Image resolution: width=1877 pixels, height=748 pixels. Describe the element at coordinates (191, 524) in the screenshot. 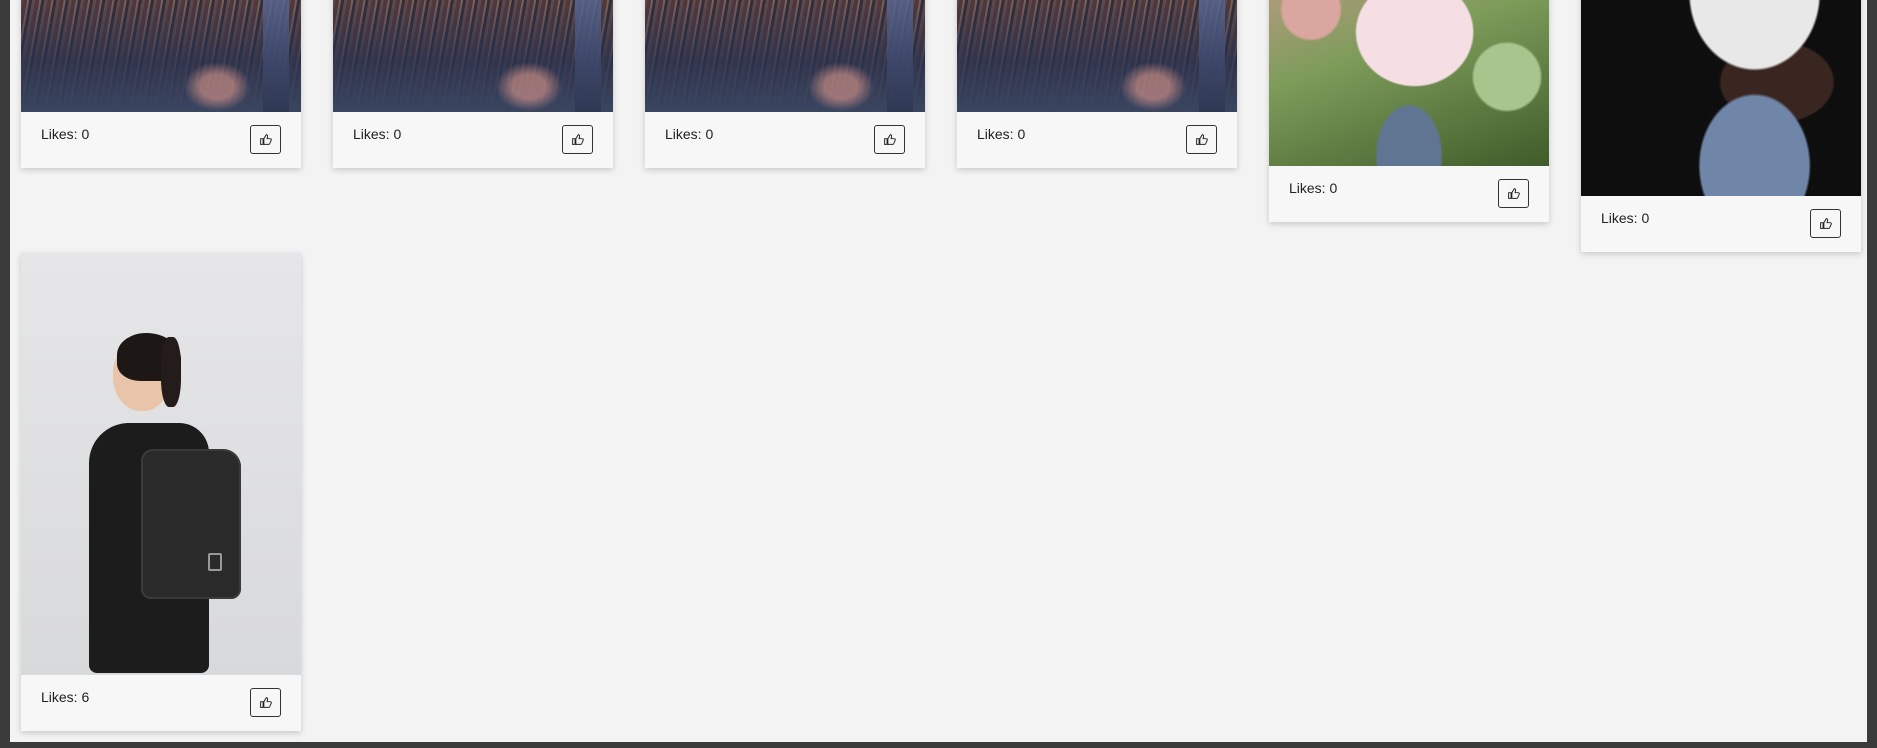

I see `backpack` at that location.